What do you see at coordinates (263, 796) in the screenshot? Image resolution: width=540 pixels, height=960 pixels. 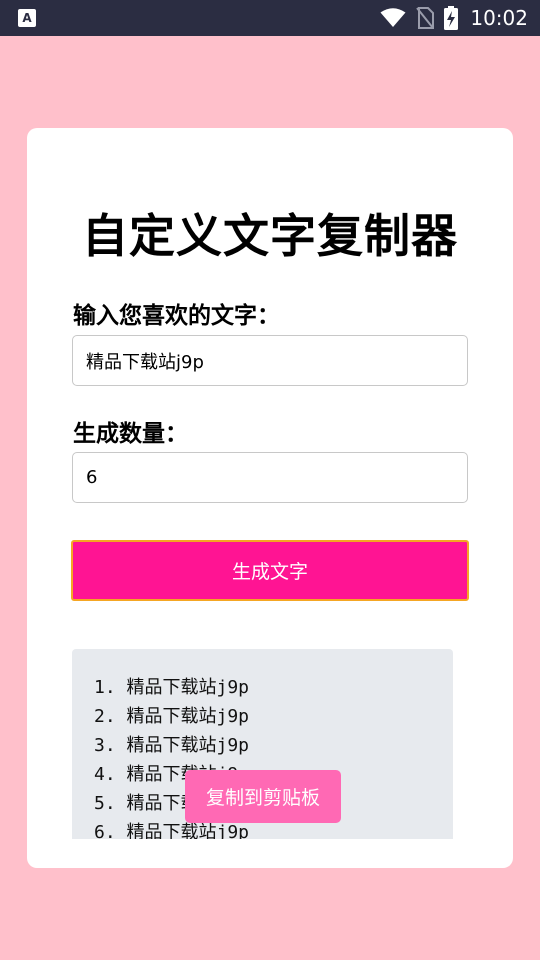 I see `copy-to-clipboard-button: 复制到剪贴板` at bounding box center [263, 796].